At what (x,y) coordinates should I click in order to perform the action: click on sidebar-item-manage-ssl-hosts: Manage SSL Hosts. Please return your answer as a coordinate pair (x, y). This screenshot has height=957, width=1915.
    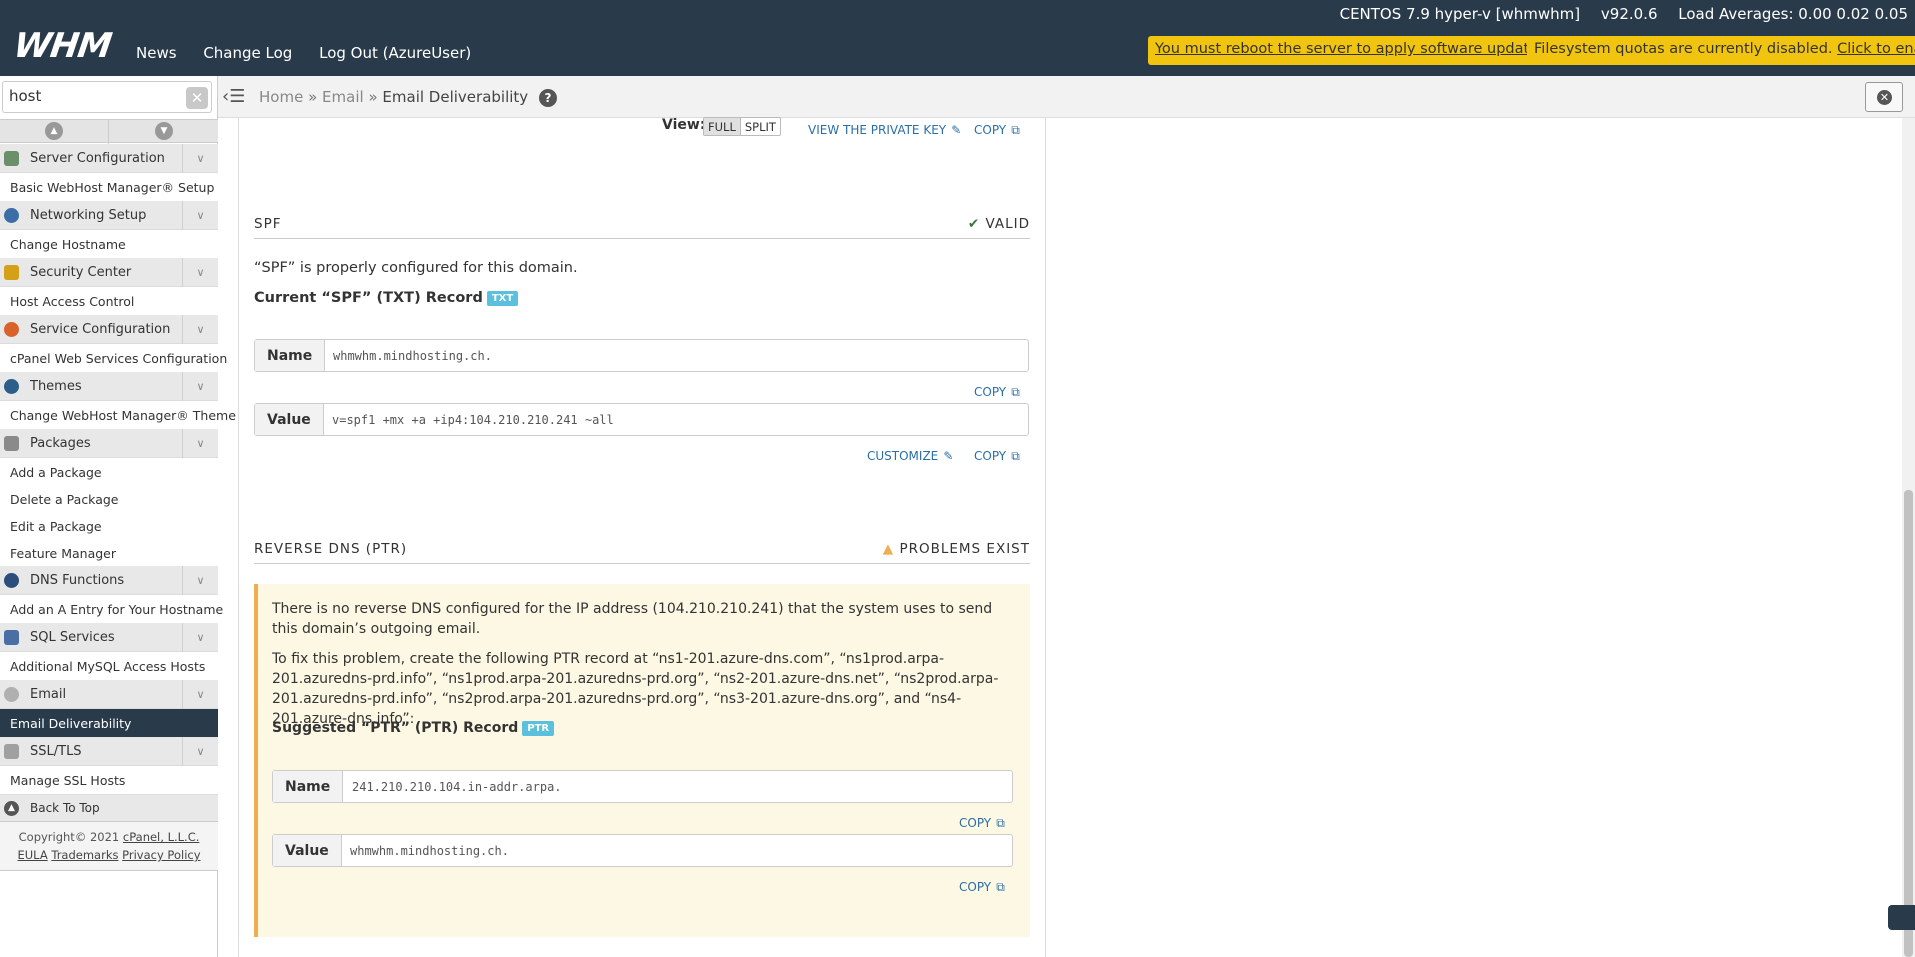
    Looking at the image, I should click on (109, 780).